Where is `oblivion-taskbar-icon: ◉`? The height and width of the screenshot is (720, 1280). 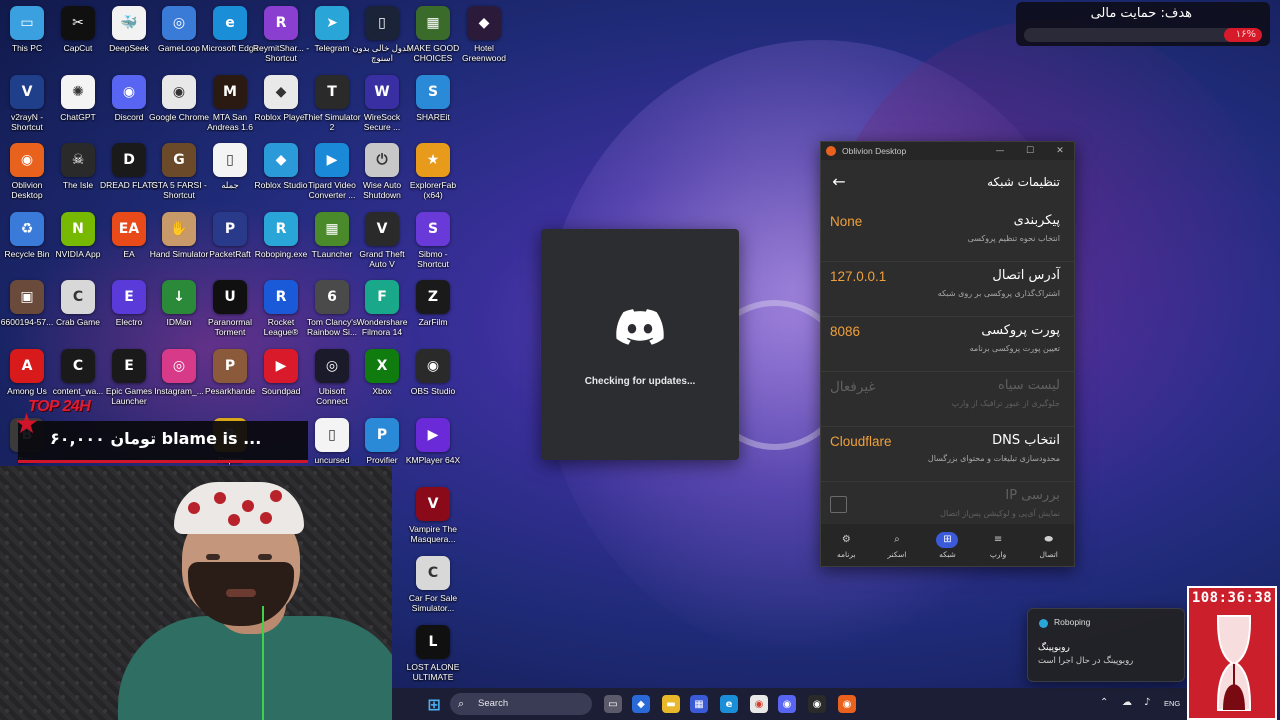
oblivion-taskbar-icon: ◉ is located at coordinates (847, 704).